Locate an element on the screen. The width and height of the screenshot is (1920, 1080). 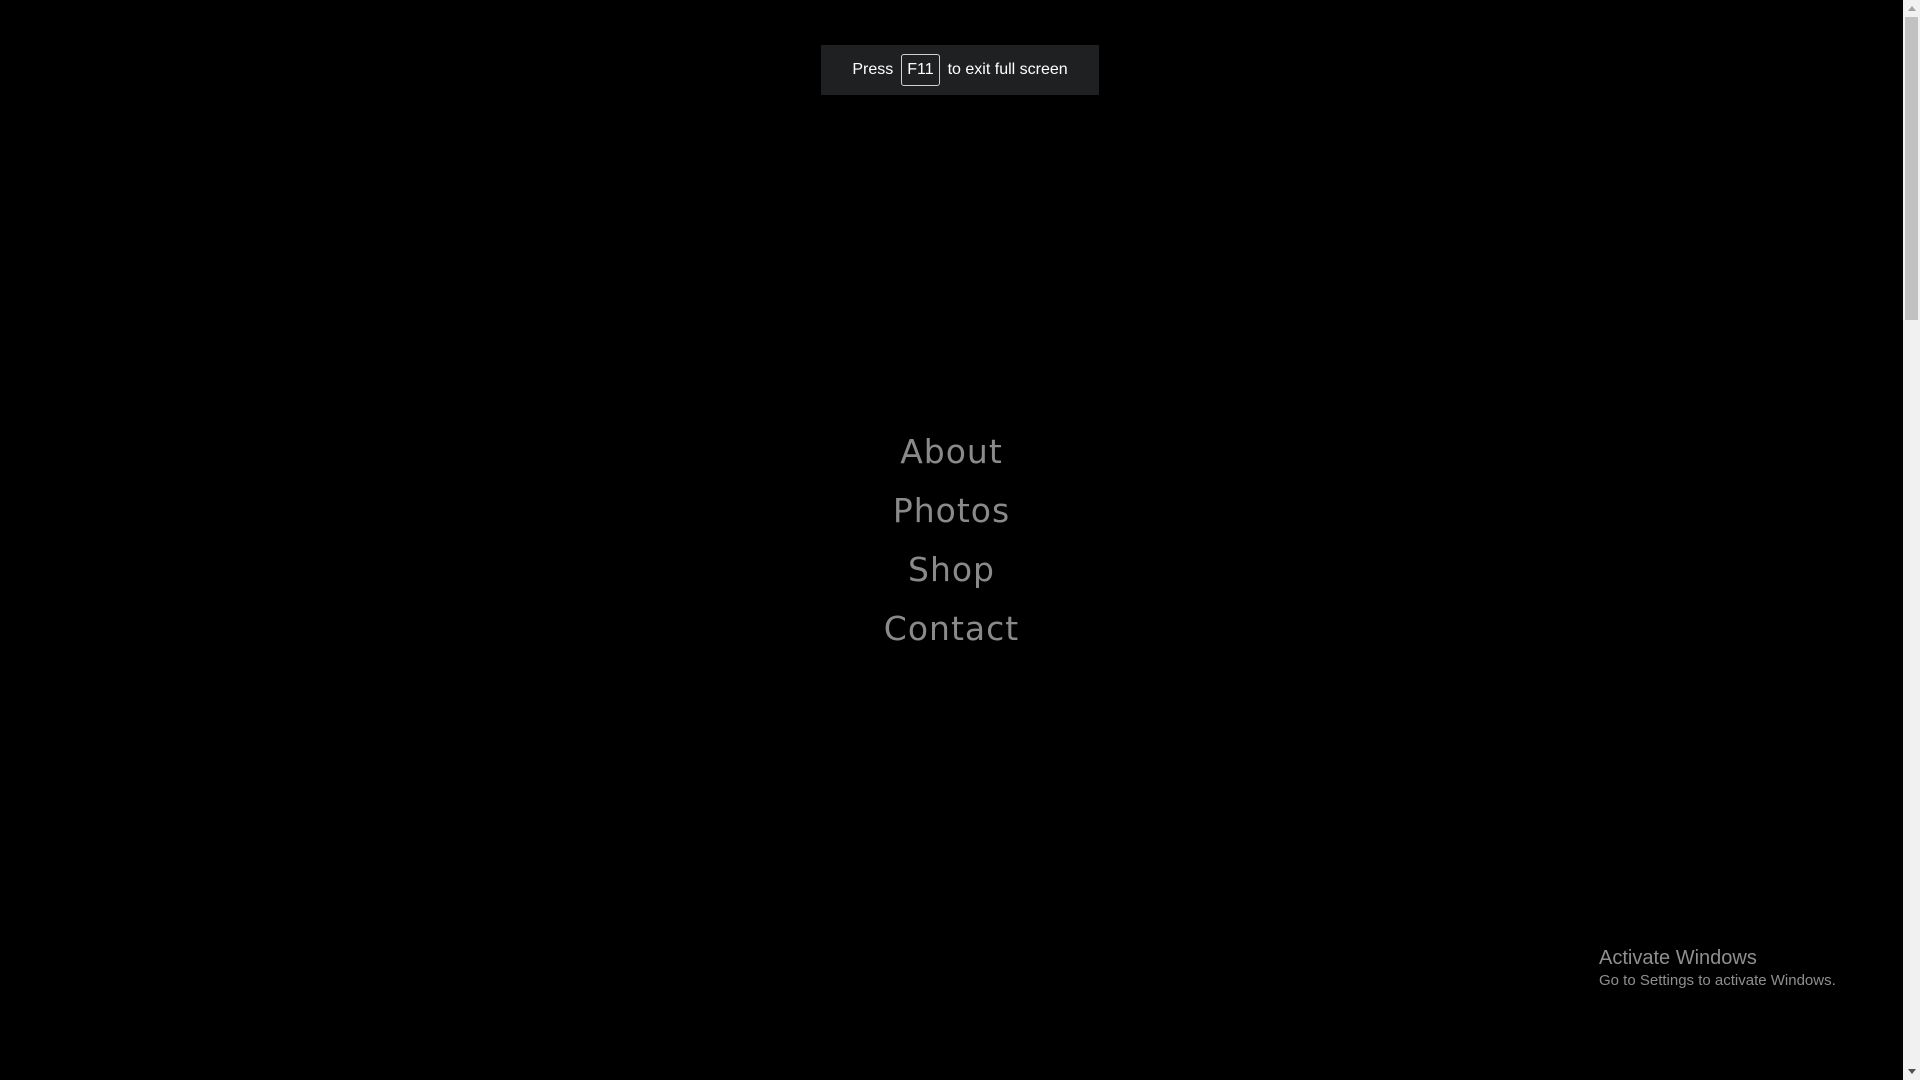
arrow-down-icon is located at coordinates (1911, 1071).